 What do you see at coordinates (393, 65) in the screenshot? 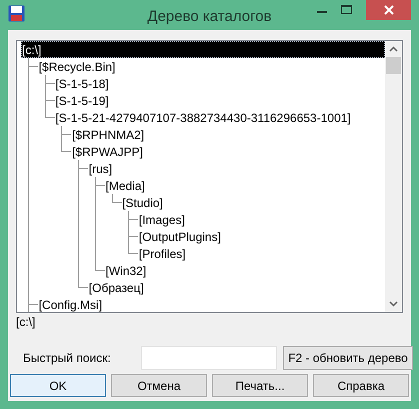
I see `scrollbar-thumb` at bounding box center [393, 65].